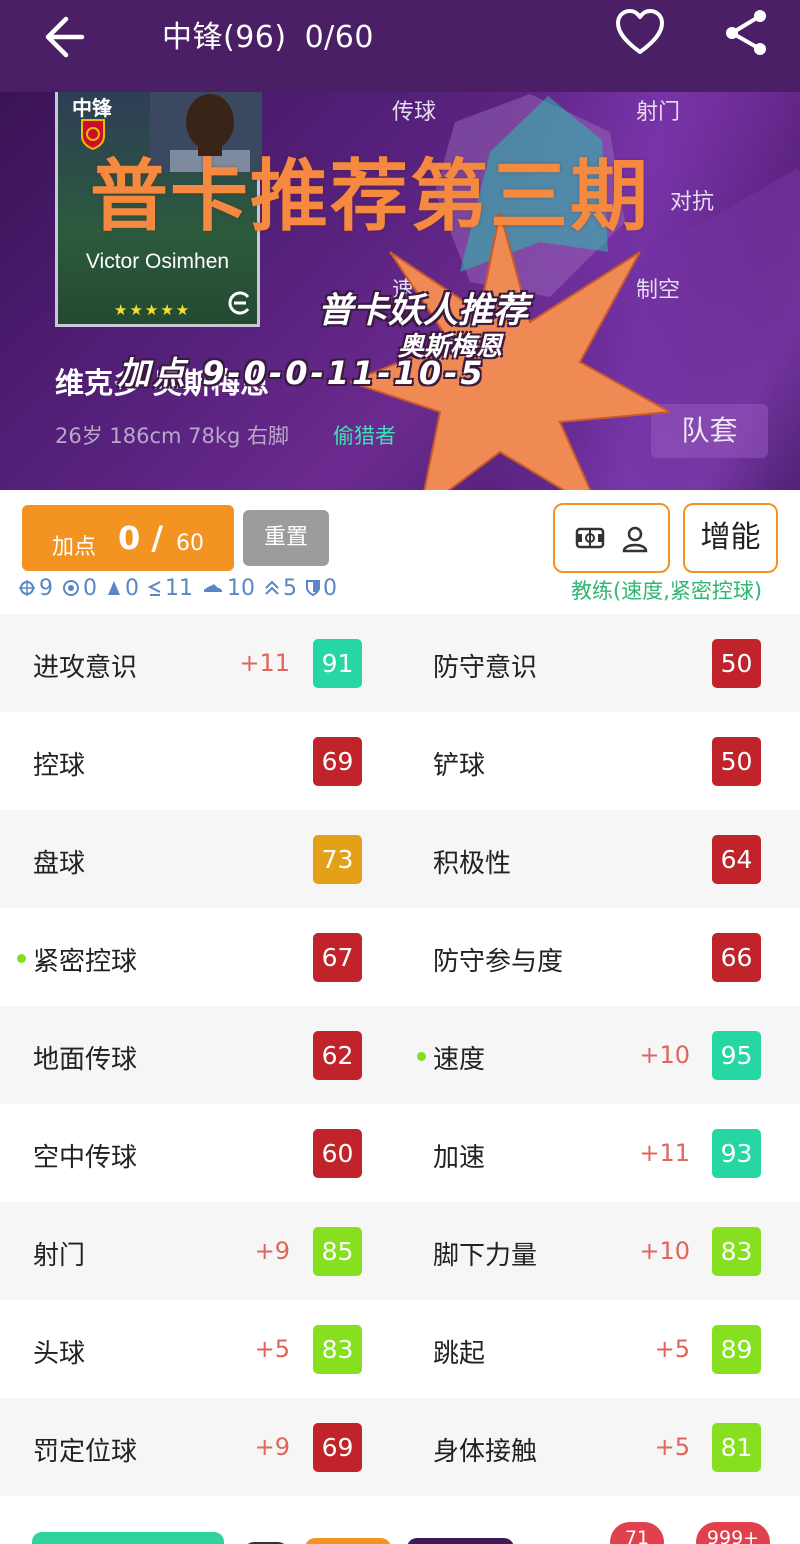 The width and height of the screenshot is (800, 1544). Describe the element at coordinates (337, 1055) in the screenshot. I see `stat-value: 62` at that location.